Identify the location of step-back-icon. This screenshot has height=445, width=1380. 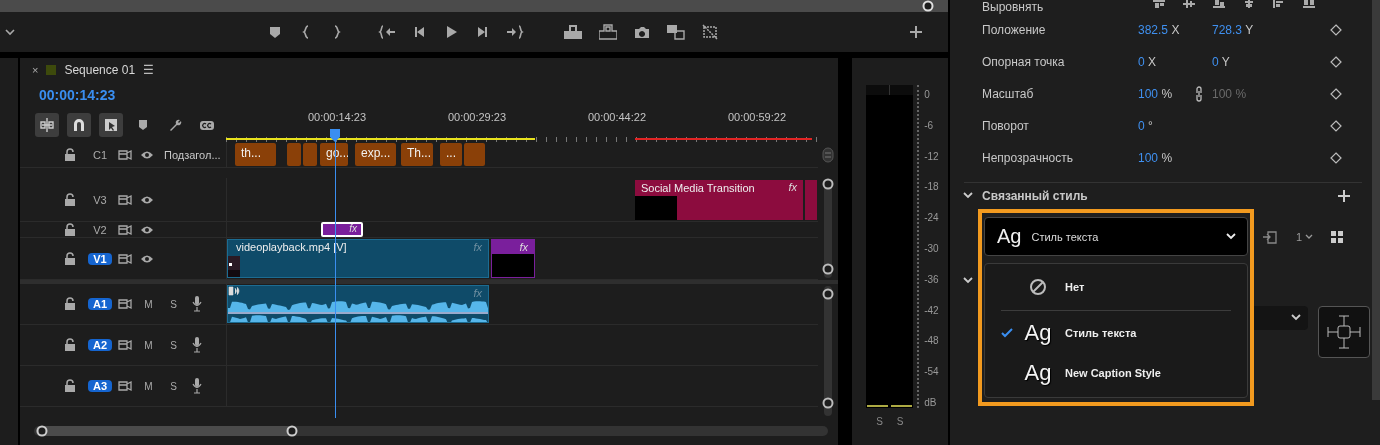
(420, 32).